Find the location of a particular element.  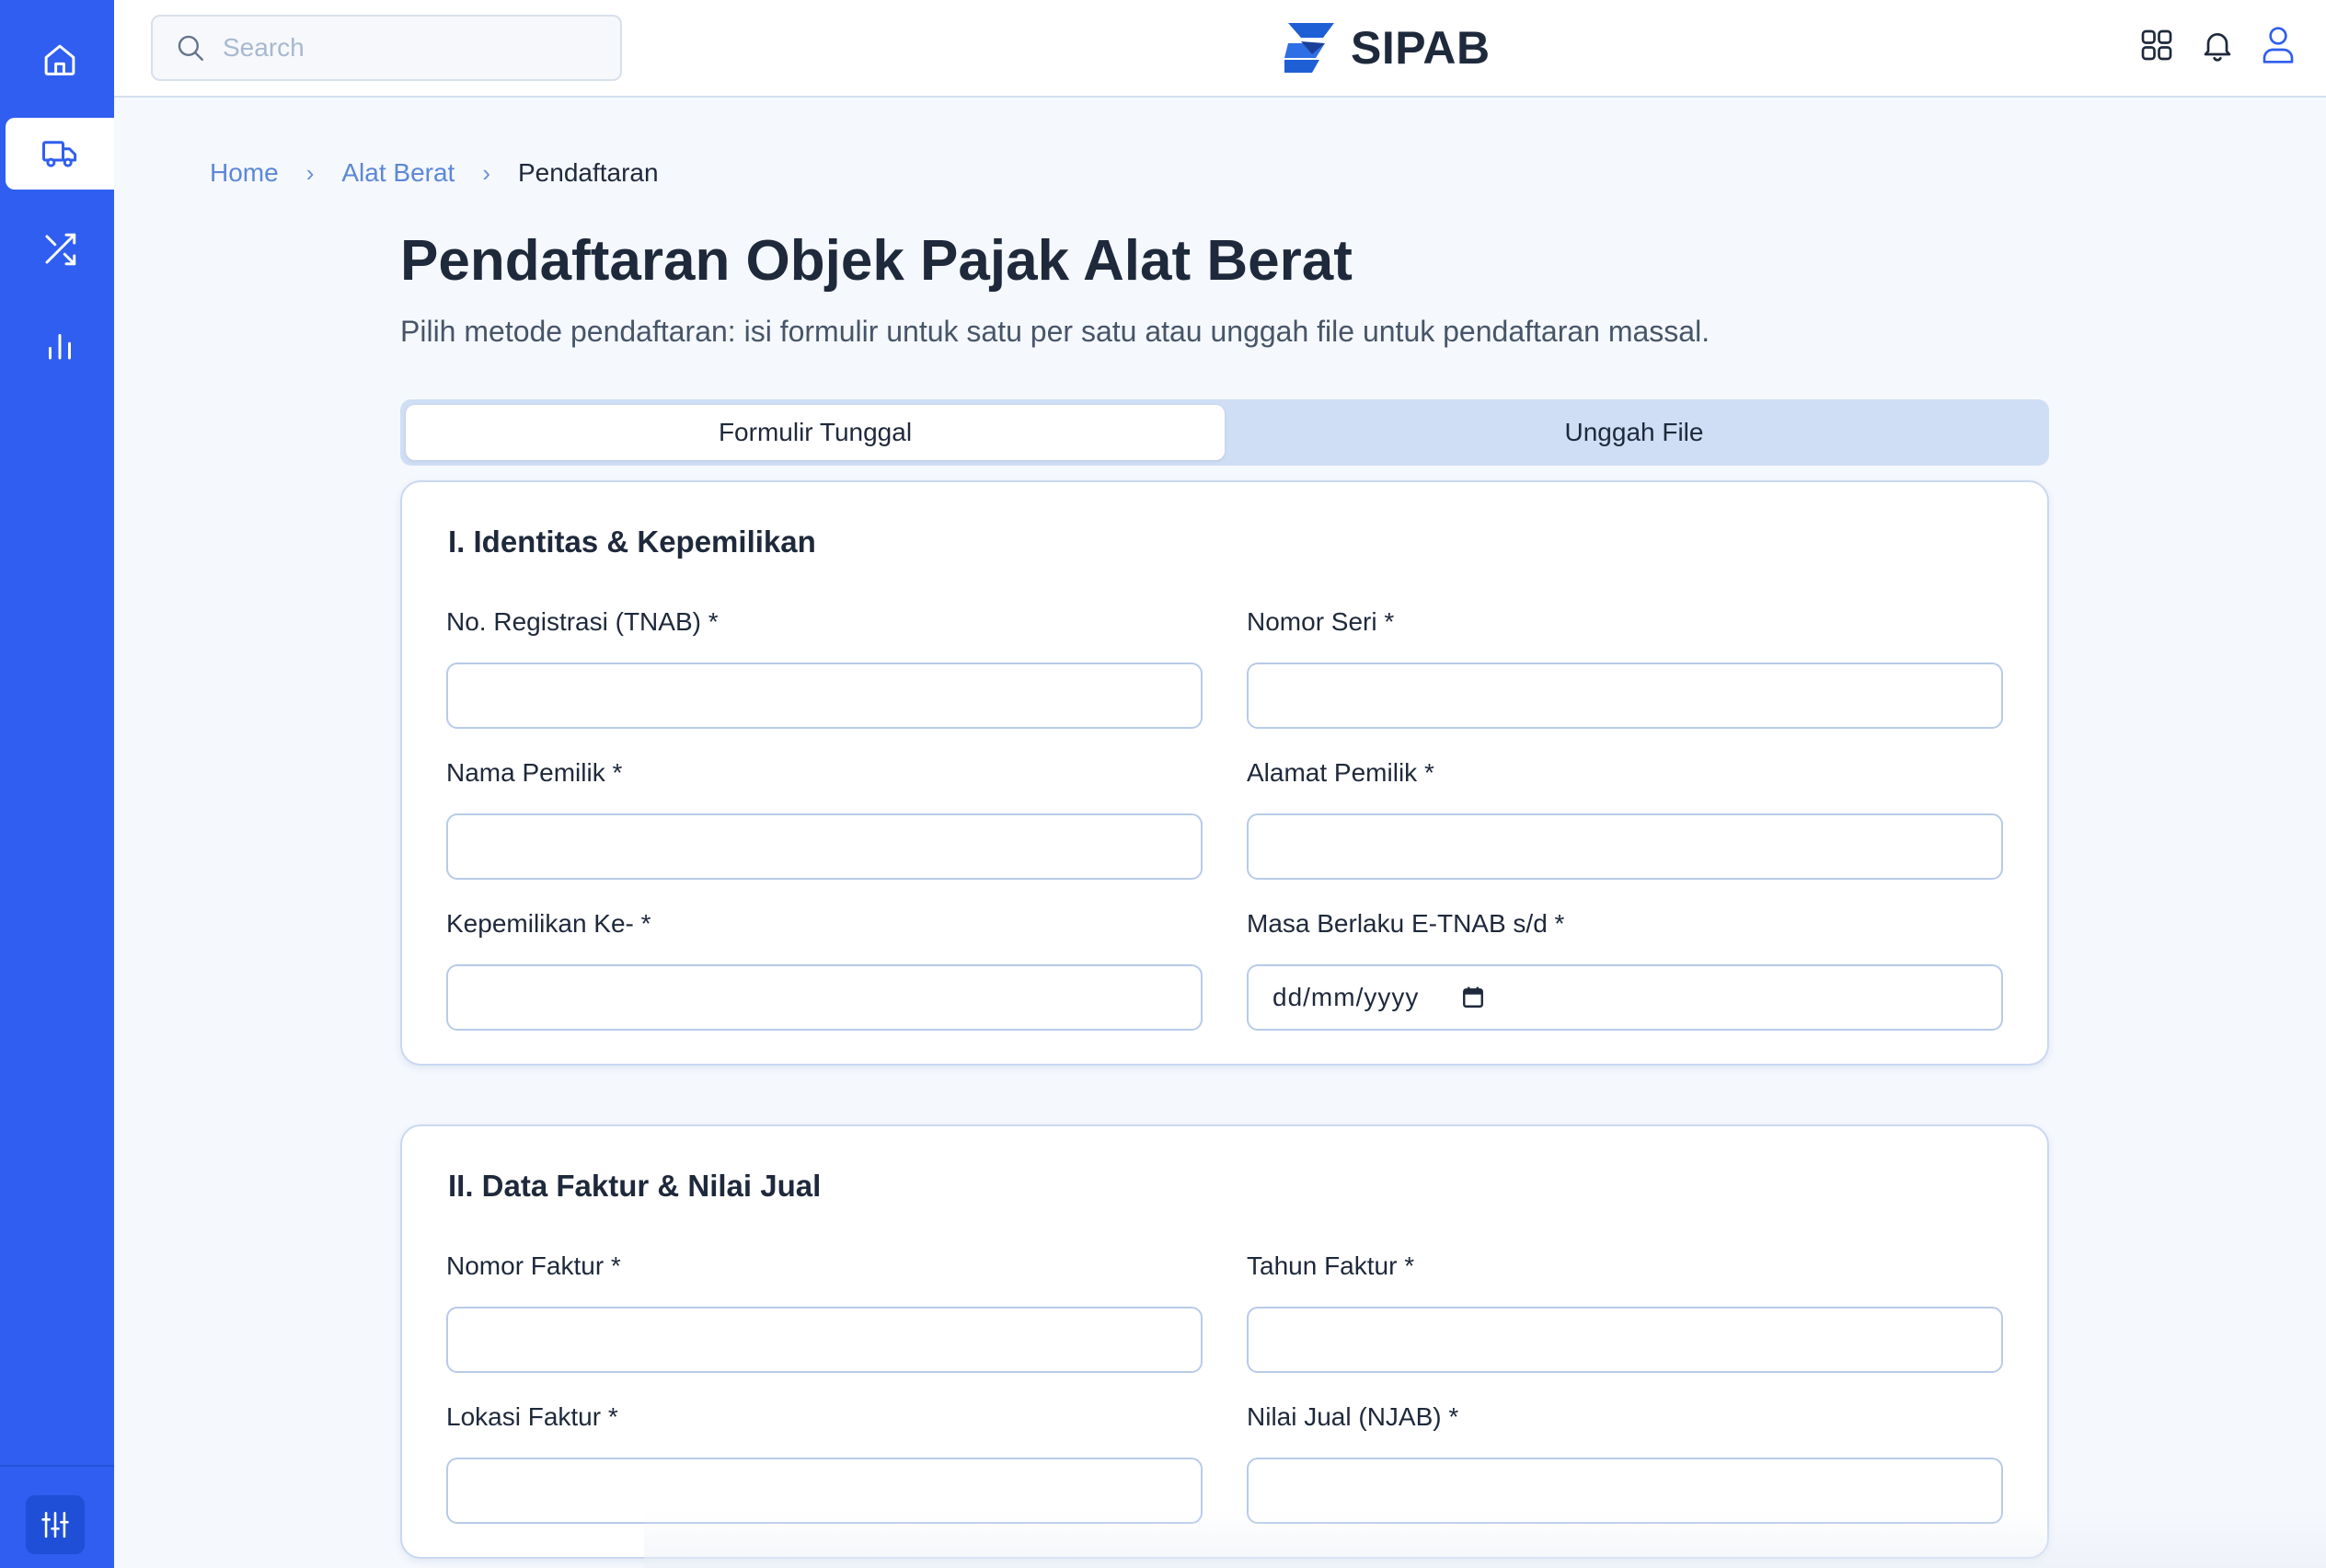

section-title: I. Identitas & Kepemilikan is located at coordinates (632, 542).